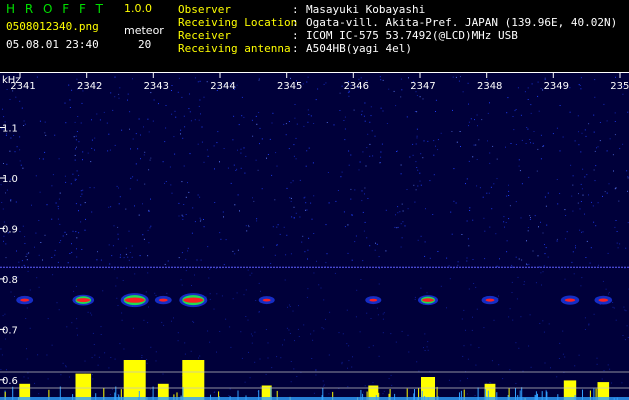  What do you see at coordinates (619, 86) in the screenshot?
I see `time-tick-label: 2350` at bounding box center [619, 86].